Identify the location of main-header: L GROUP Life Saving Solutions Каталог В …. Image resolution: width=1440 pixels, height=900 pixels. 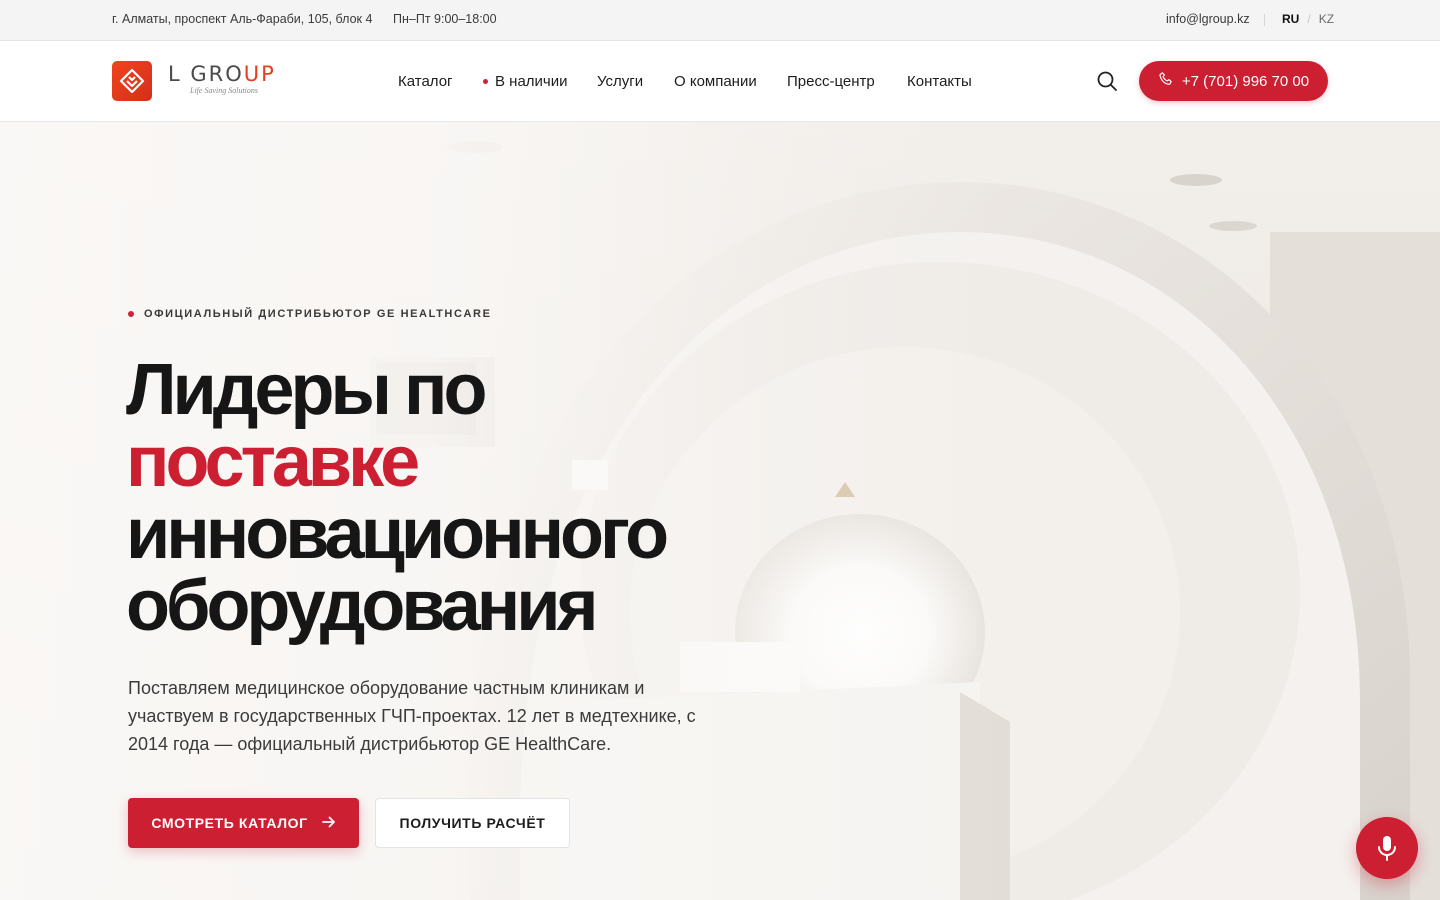
(720, 81).